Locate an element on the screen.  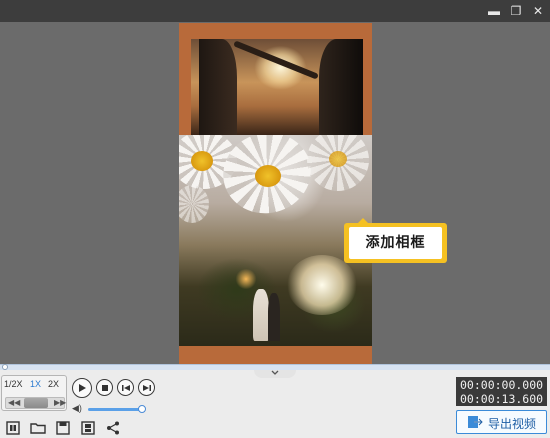
volume-icon: ◀) is located at coordinates (77, 408).